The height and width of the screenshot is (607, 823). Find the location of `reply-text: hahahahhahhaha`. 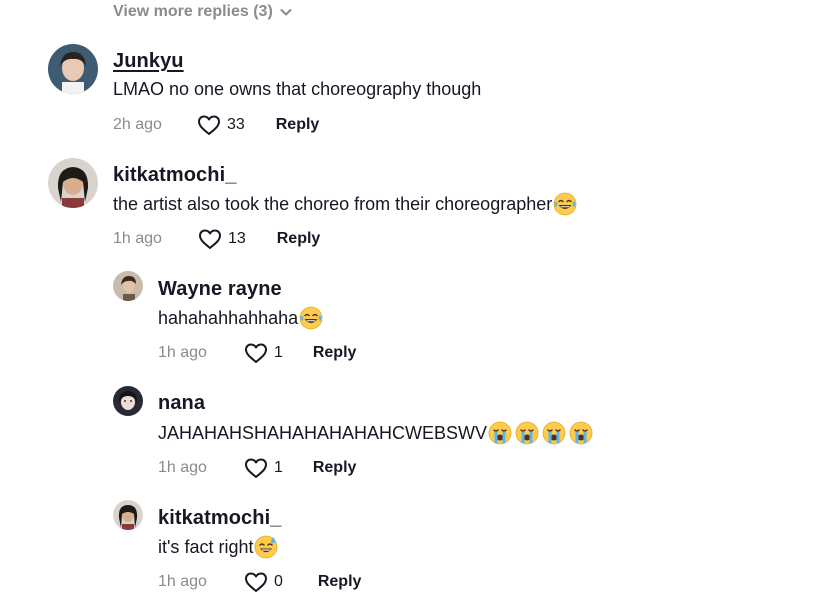

reply-text: hahahahhahhaha is located at coordinates (240, 318).